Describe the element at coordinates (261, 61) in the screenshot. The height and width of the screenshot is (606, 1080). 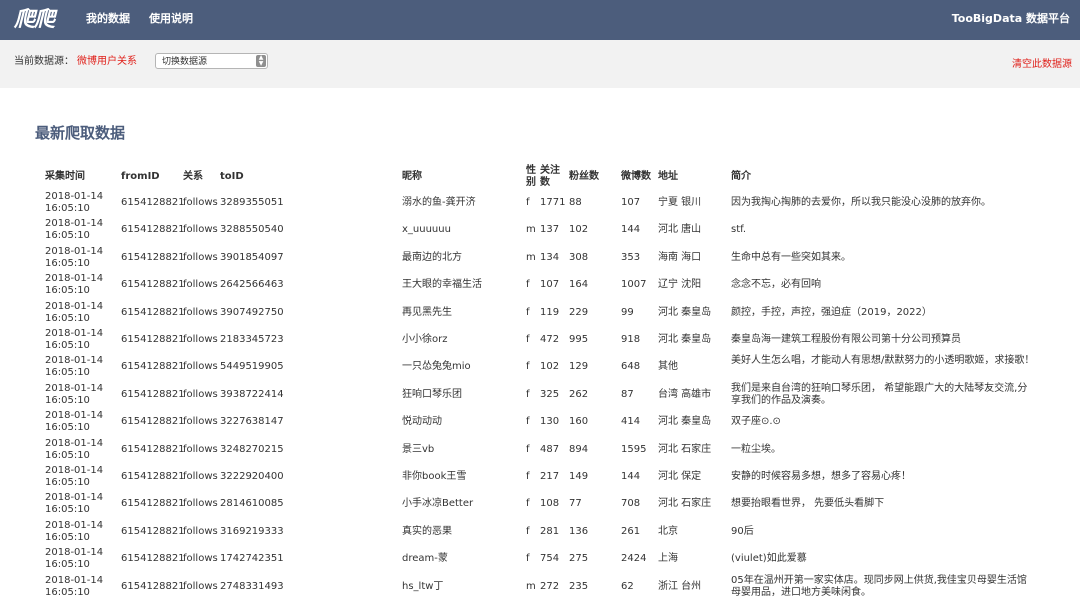
I see `select-arrows-icon: ▲ ▼` at that location.